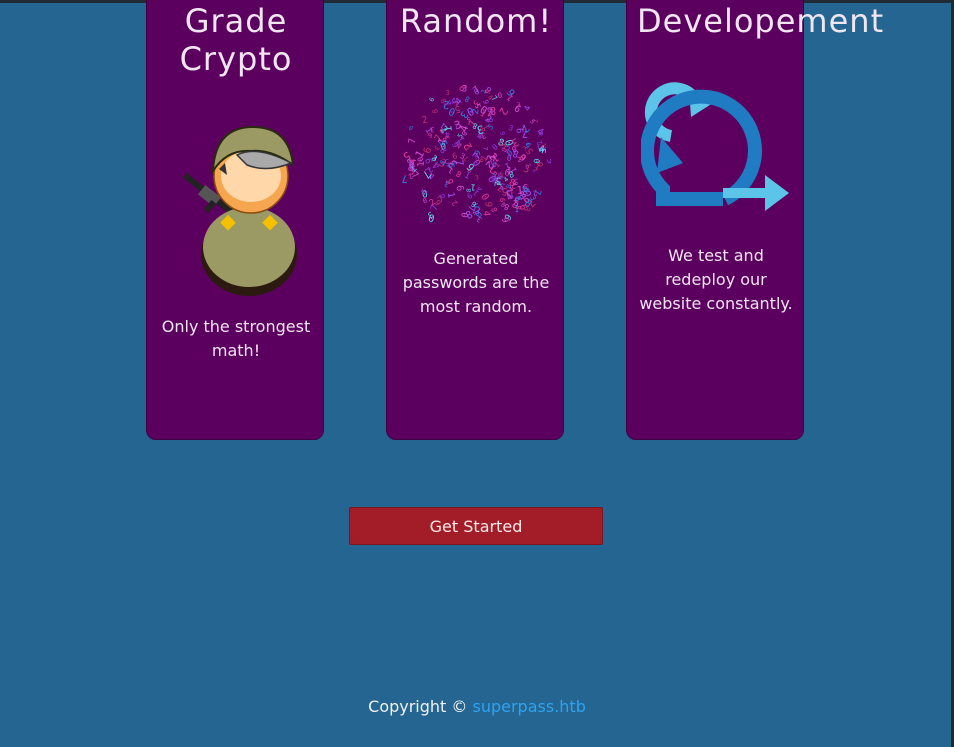 This screenshot has width=954, height=747. Describe the element at coordinates (236, 59) in the screenshot. I see `feature-card-title-line: Crypto` at that location.